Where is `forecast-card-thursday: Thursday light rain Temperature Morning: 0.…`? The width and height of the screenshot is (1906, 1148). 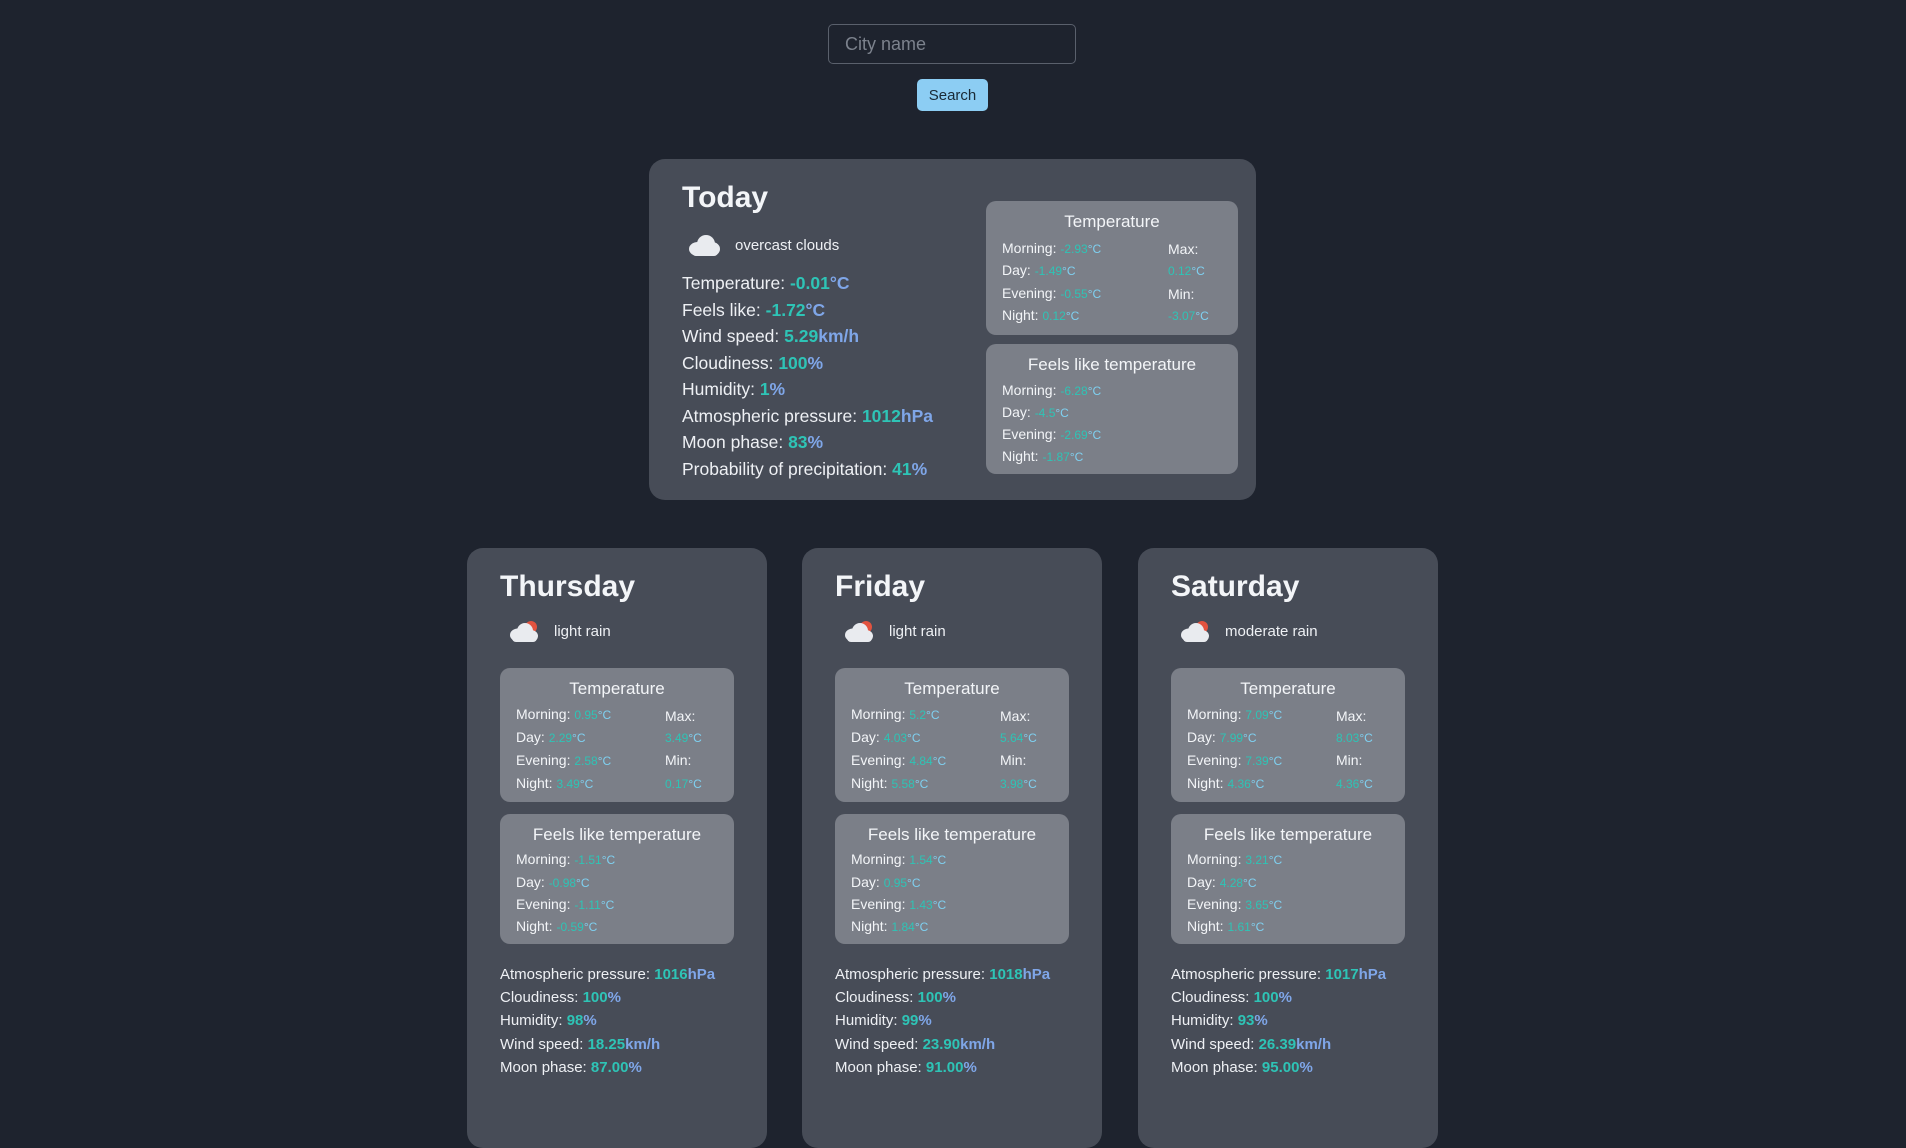
forecast-card-thursday: Thursday light rain Temperature Morning: 0.… is located at coordinates (617, 848).